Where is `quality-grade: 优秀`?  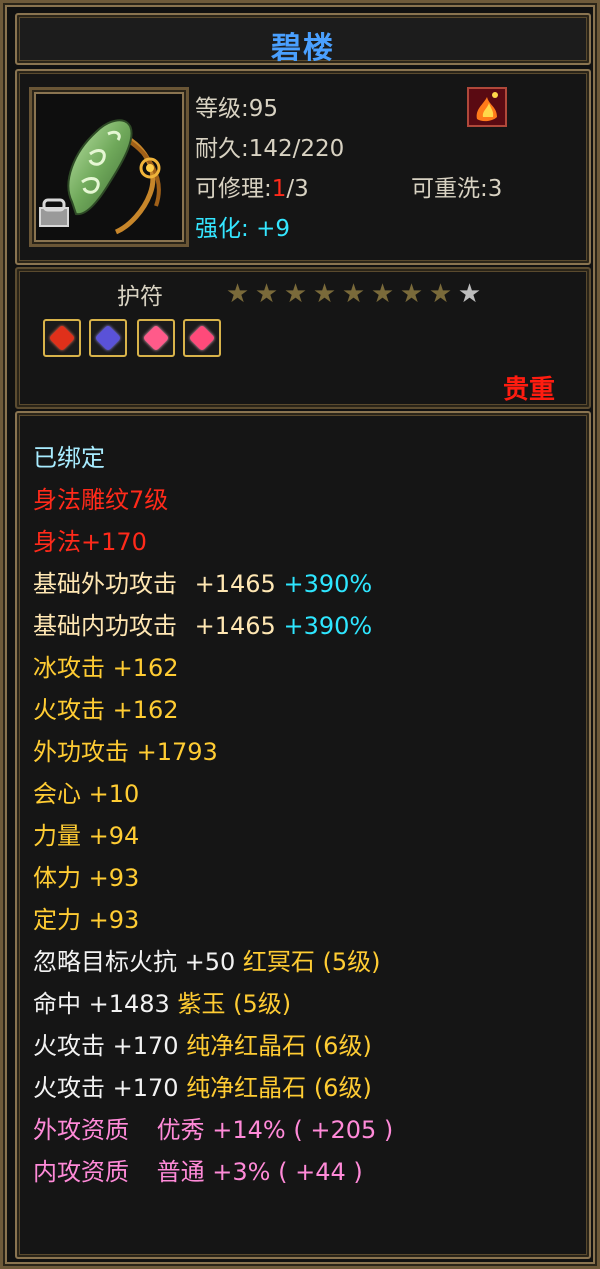
quality-grade: 优秀 is located at coordinates (180, 1130).